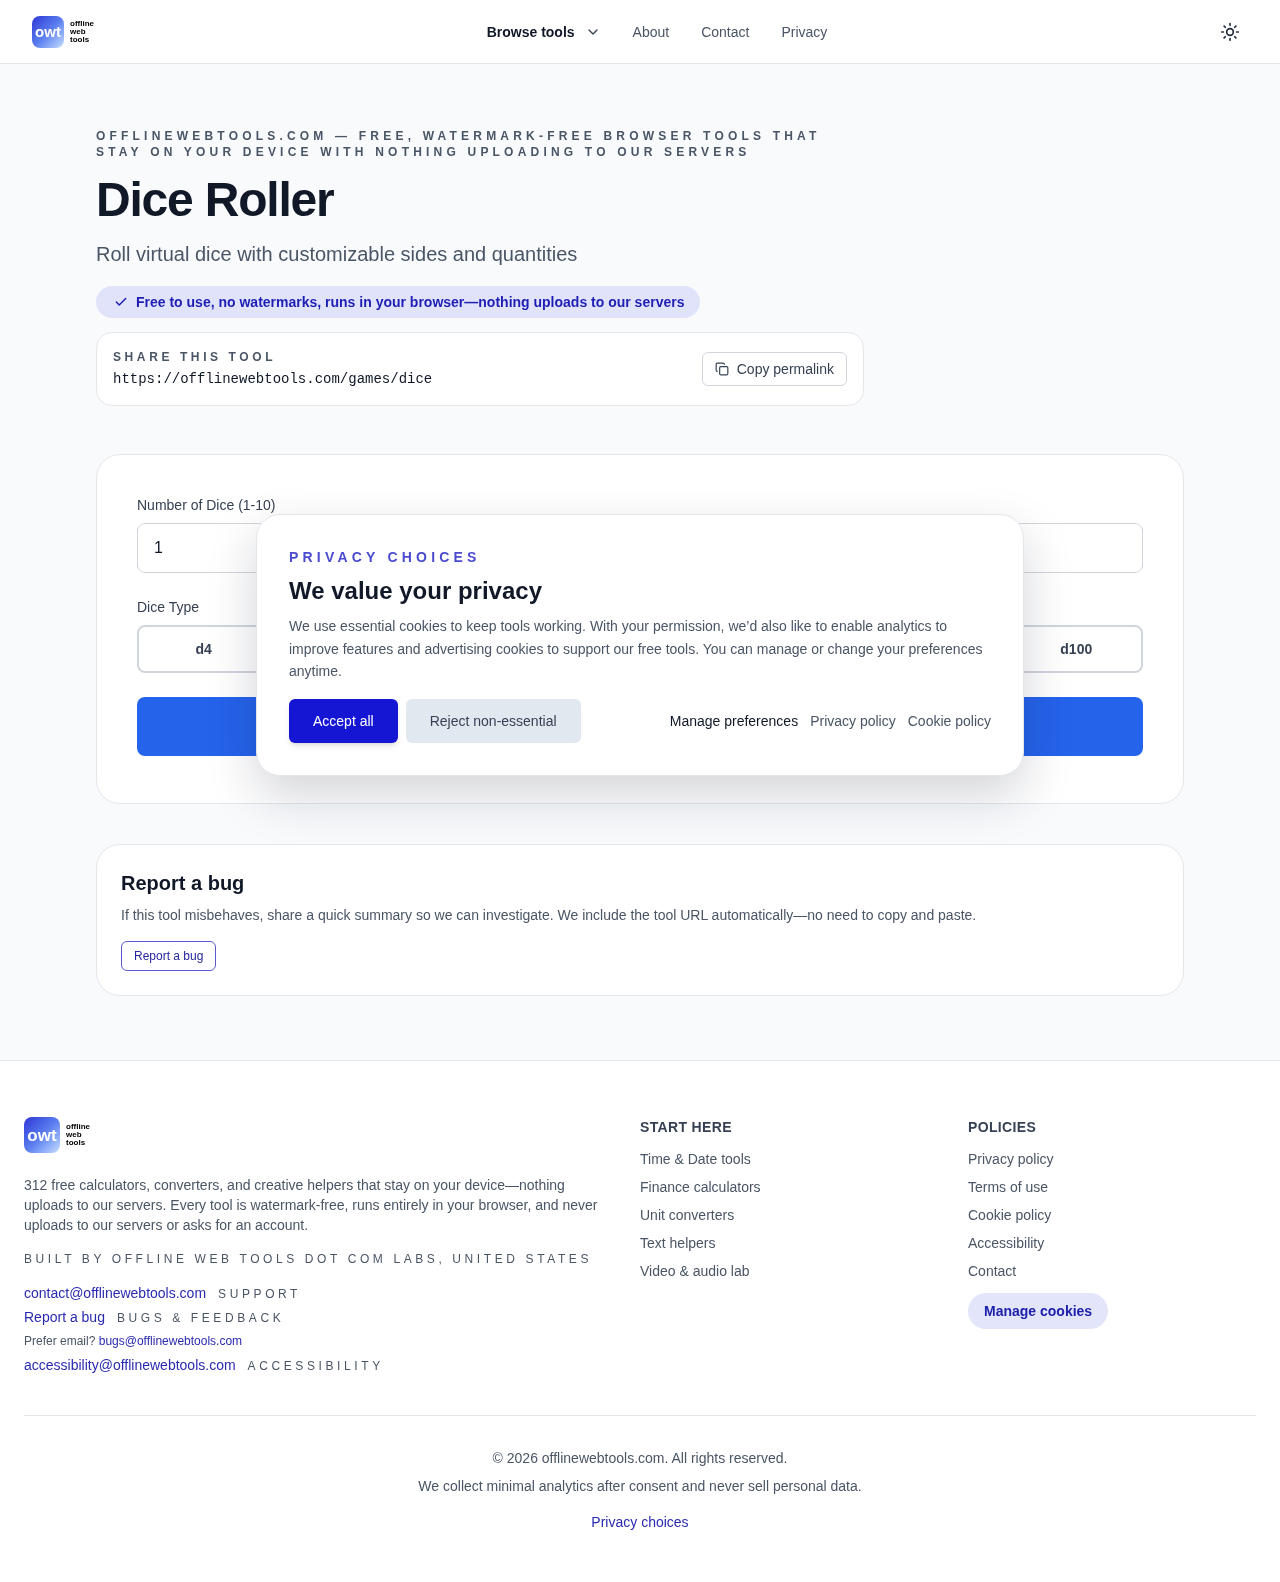  Describe the element at coordinates (695, 1159) in the screenshot. I see `footer-link: Time & Date tools` at that location.